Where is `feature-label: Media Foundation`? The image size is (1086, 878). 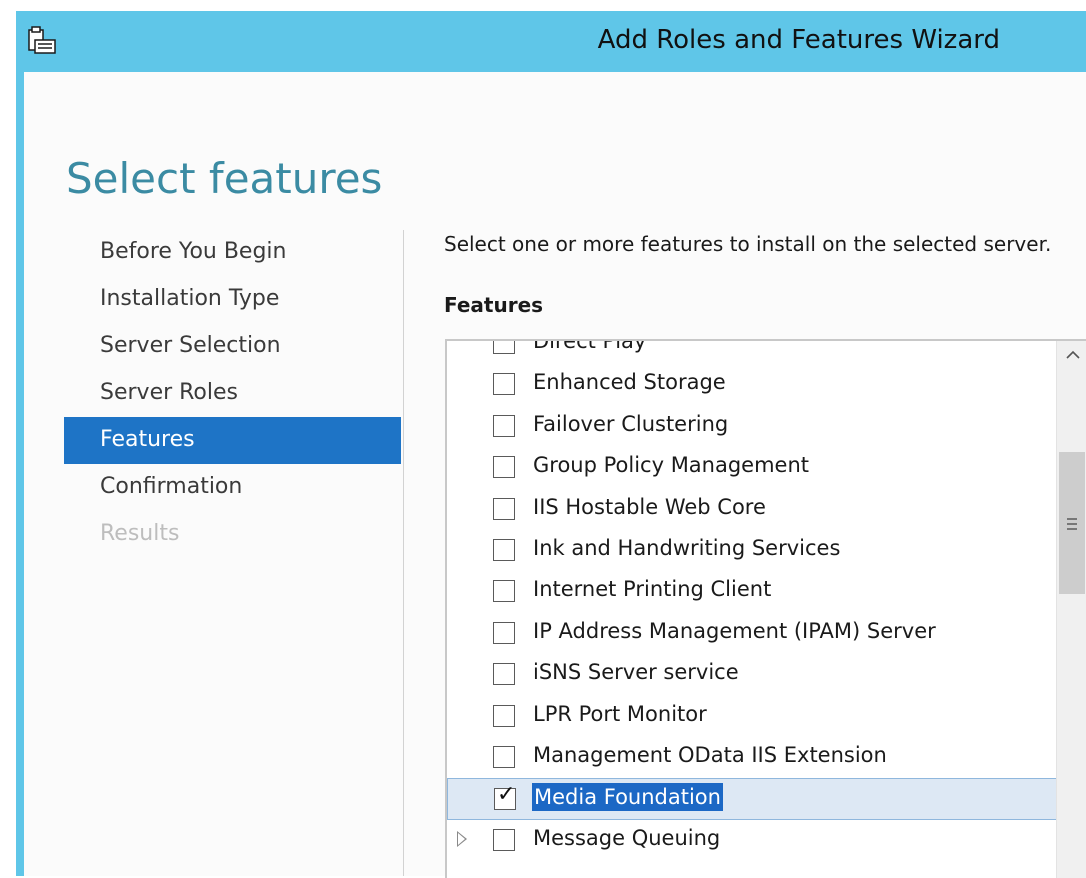
feature-label: Media Foundation is located at coordinates (627, 797).